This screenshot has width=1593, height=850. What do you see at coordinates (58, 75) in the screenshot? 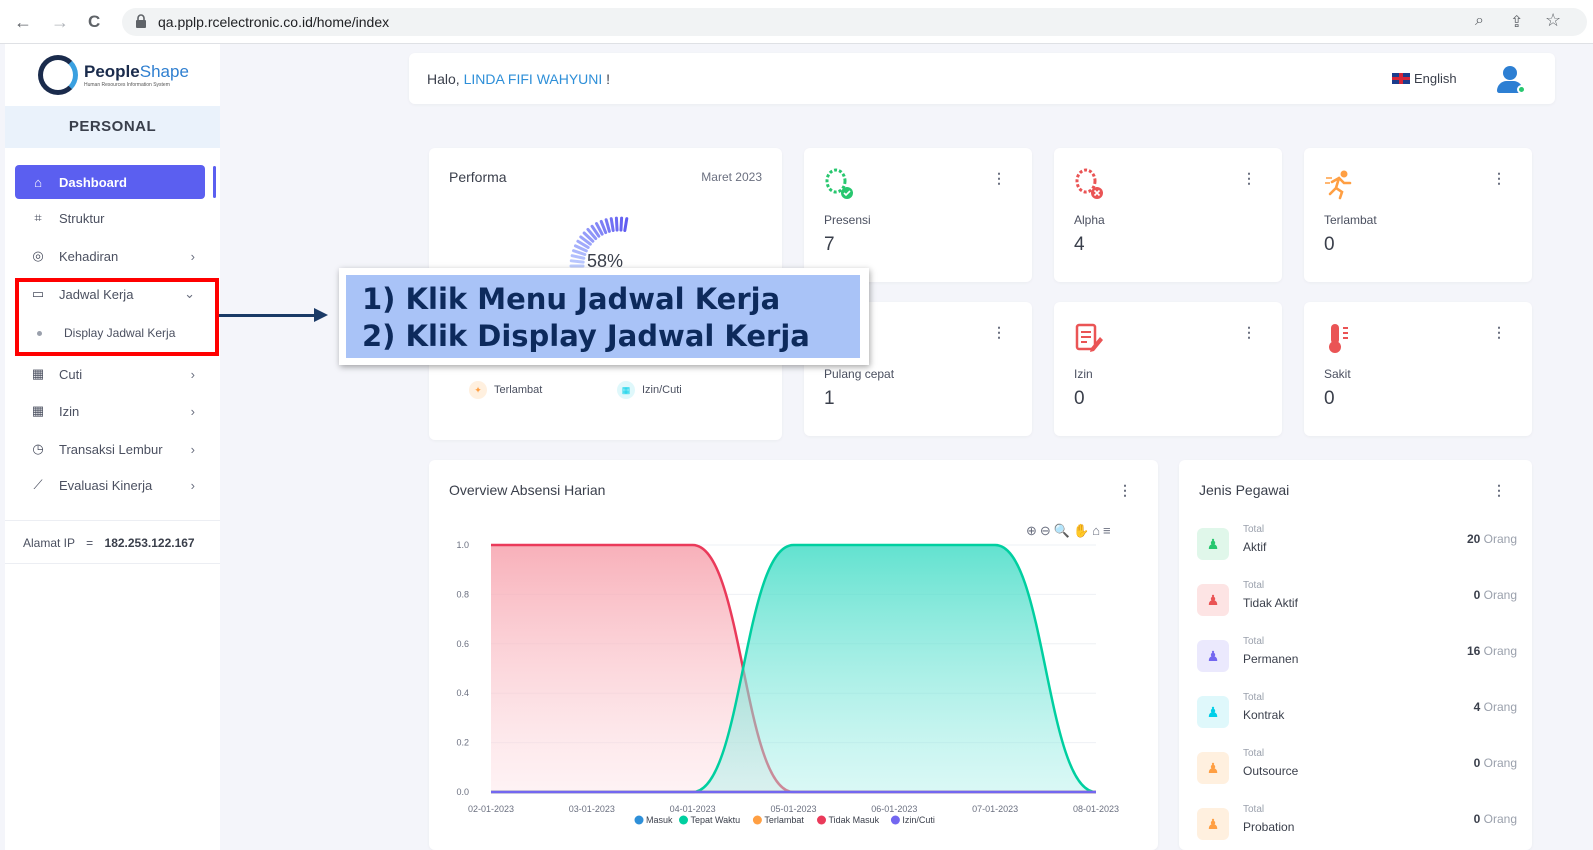
I see `logo-mark-icon` at bounding box center [58, 75].